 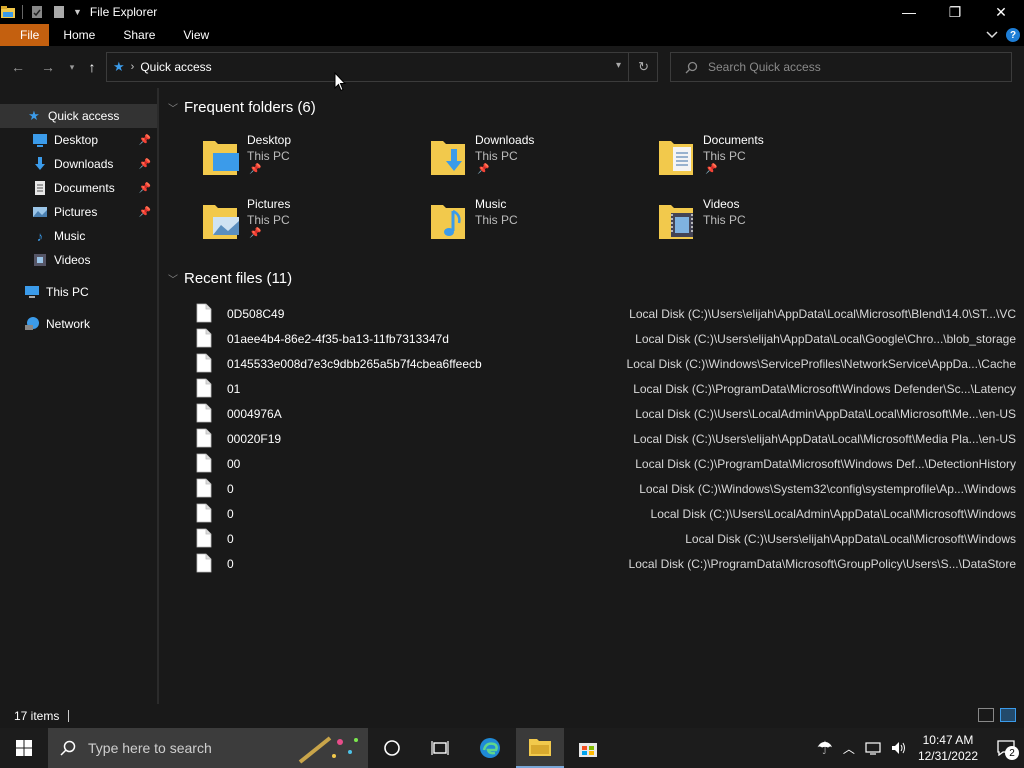 What do you see at coordinates (175, 67) in the screenshot?
I see `address-path: Quick access` at bounding box center [175, 67].